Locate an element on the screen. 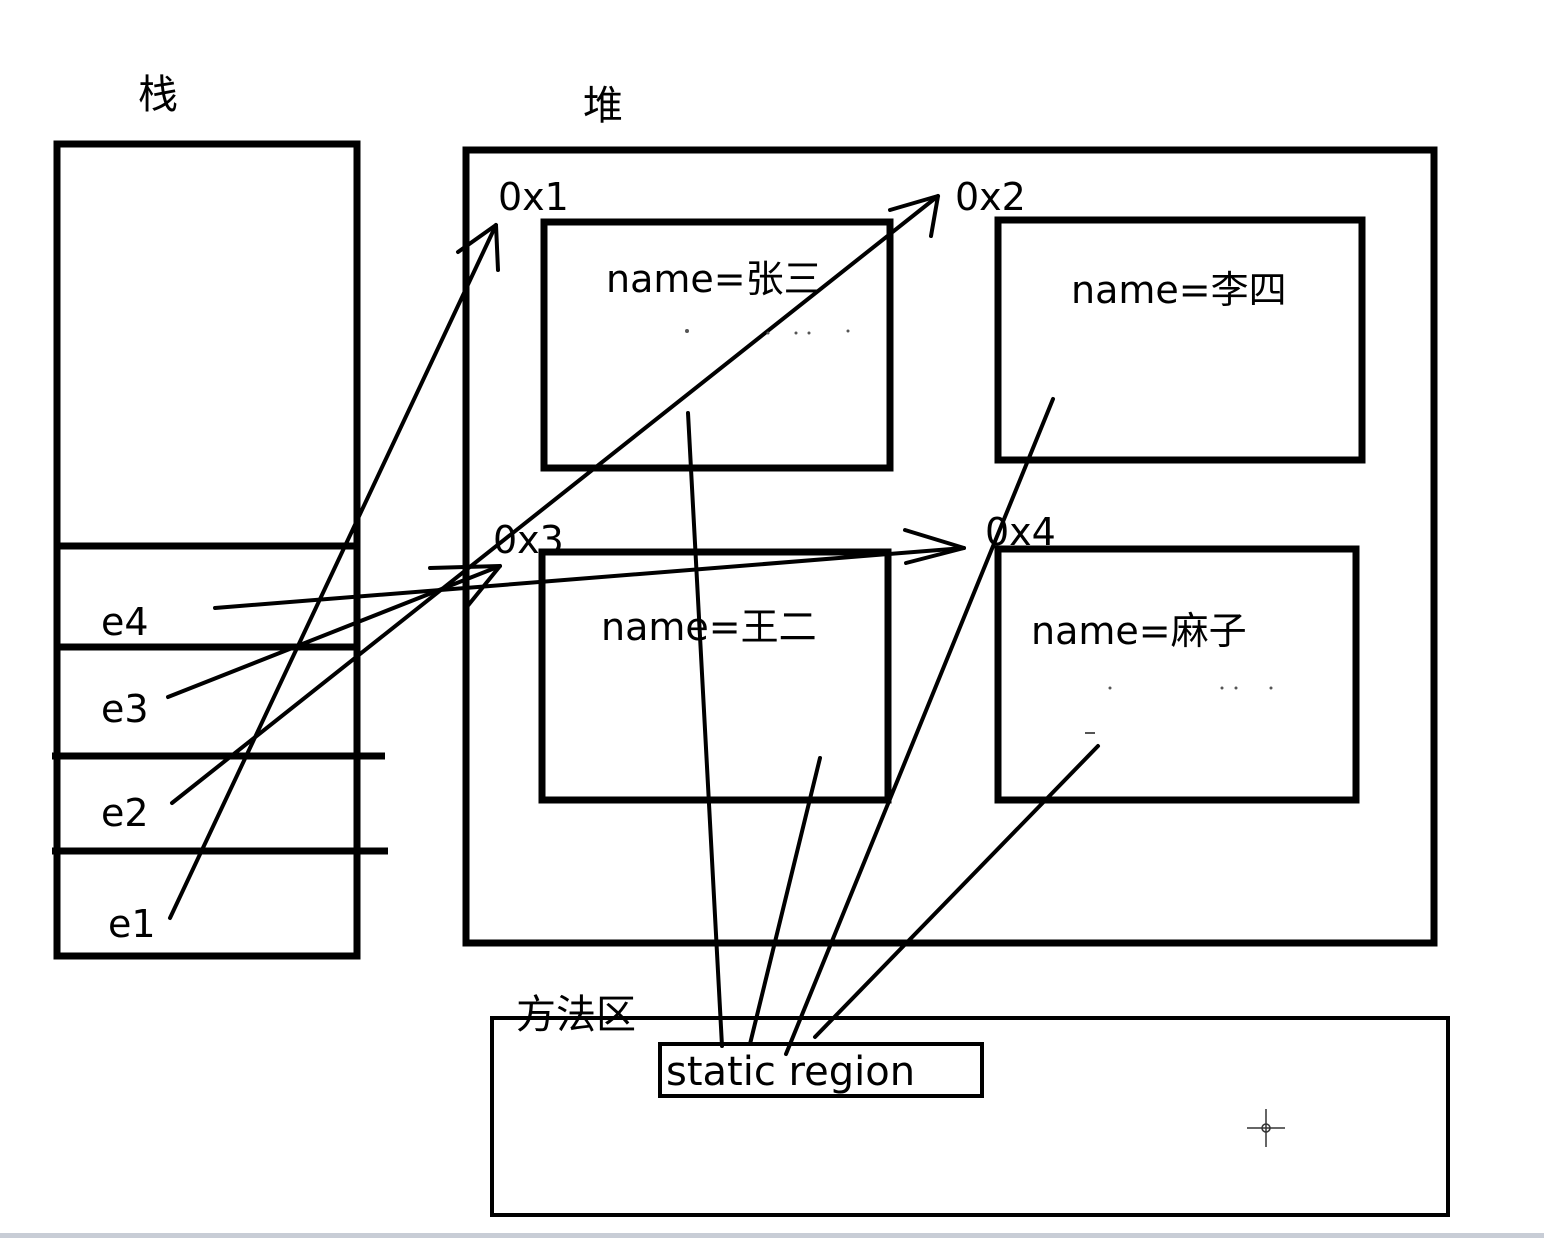 The image size is (1544, 1242). object-0x1: 0x1 name=张三 is located at coordinates (696, 323).